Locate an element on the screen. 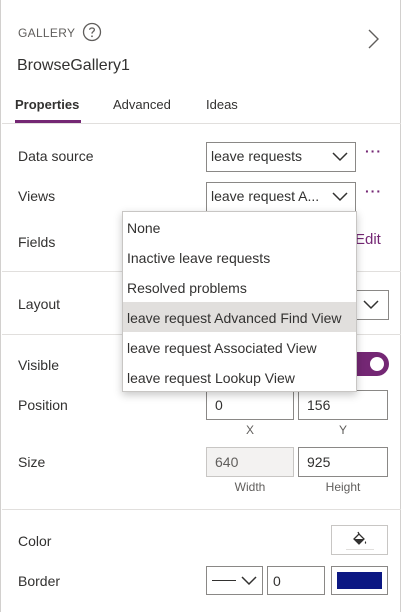 This screenshot has height=612, width=401. views-option-lookup: leave request Lookup View is located at coordinates (239, 377).